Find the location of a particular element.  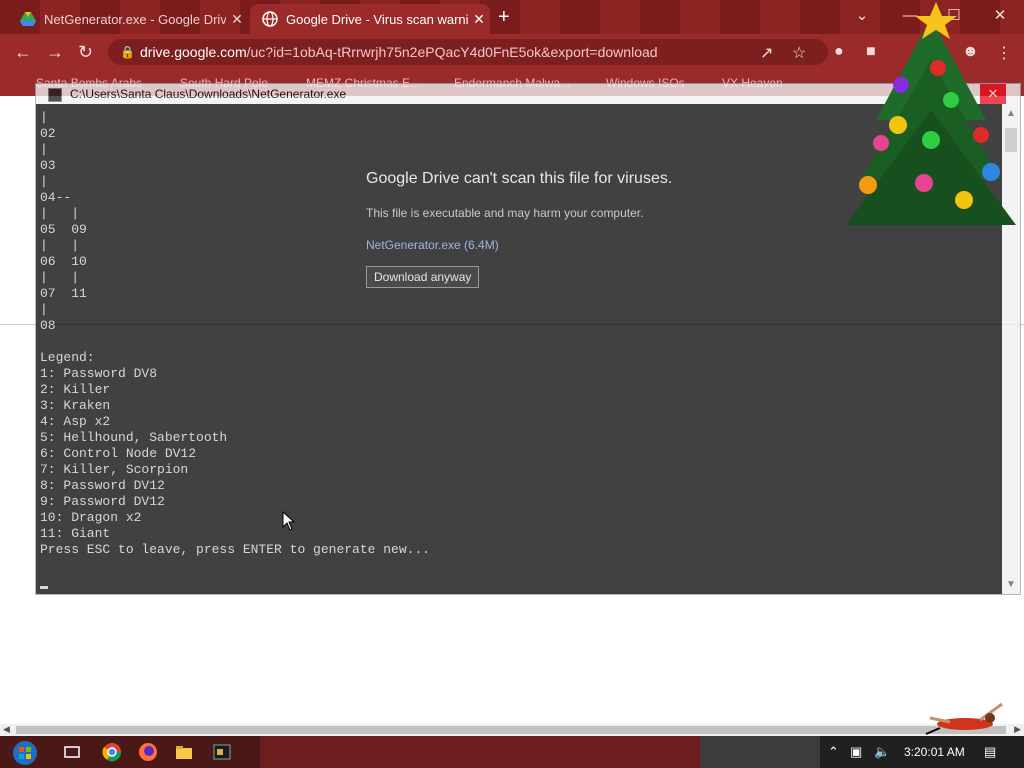

tab-virus-scan-warning: Google Drive - Virus scan warnin ✕ is located at coordinates (370, 19).